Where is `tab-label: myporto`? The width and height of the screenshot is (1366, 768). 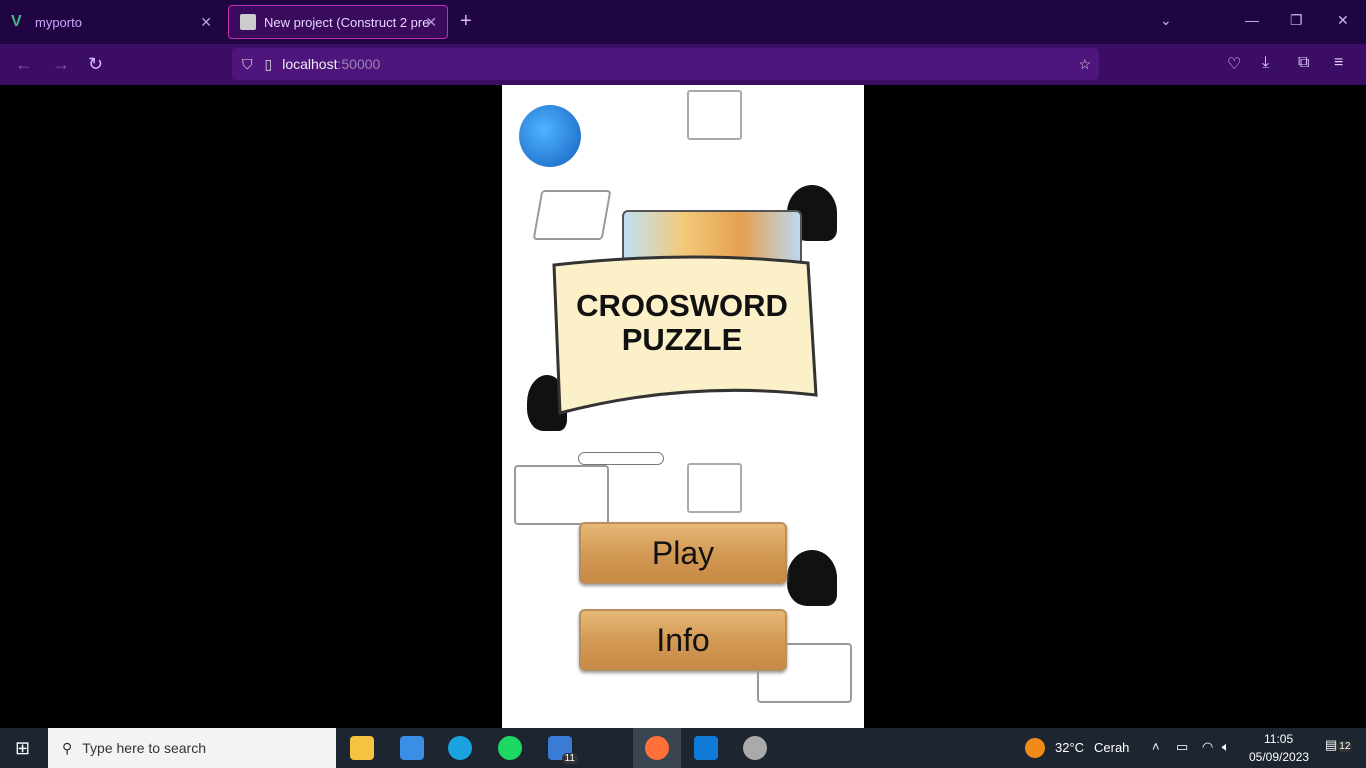 tab-label: myporto is located at coordinates (58, 22).